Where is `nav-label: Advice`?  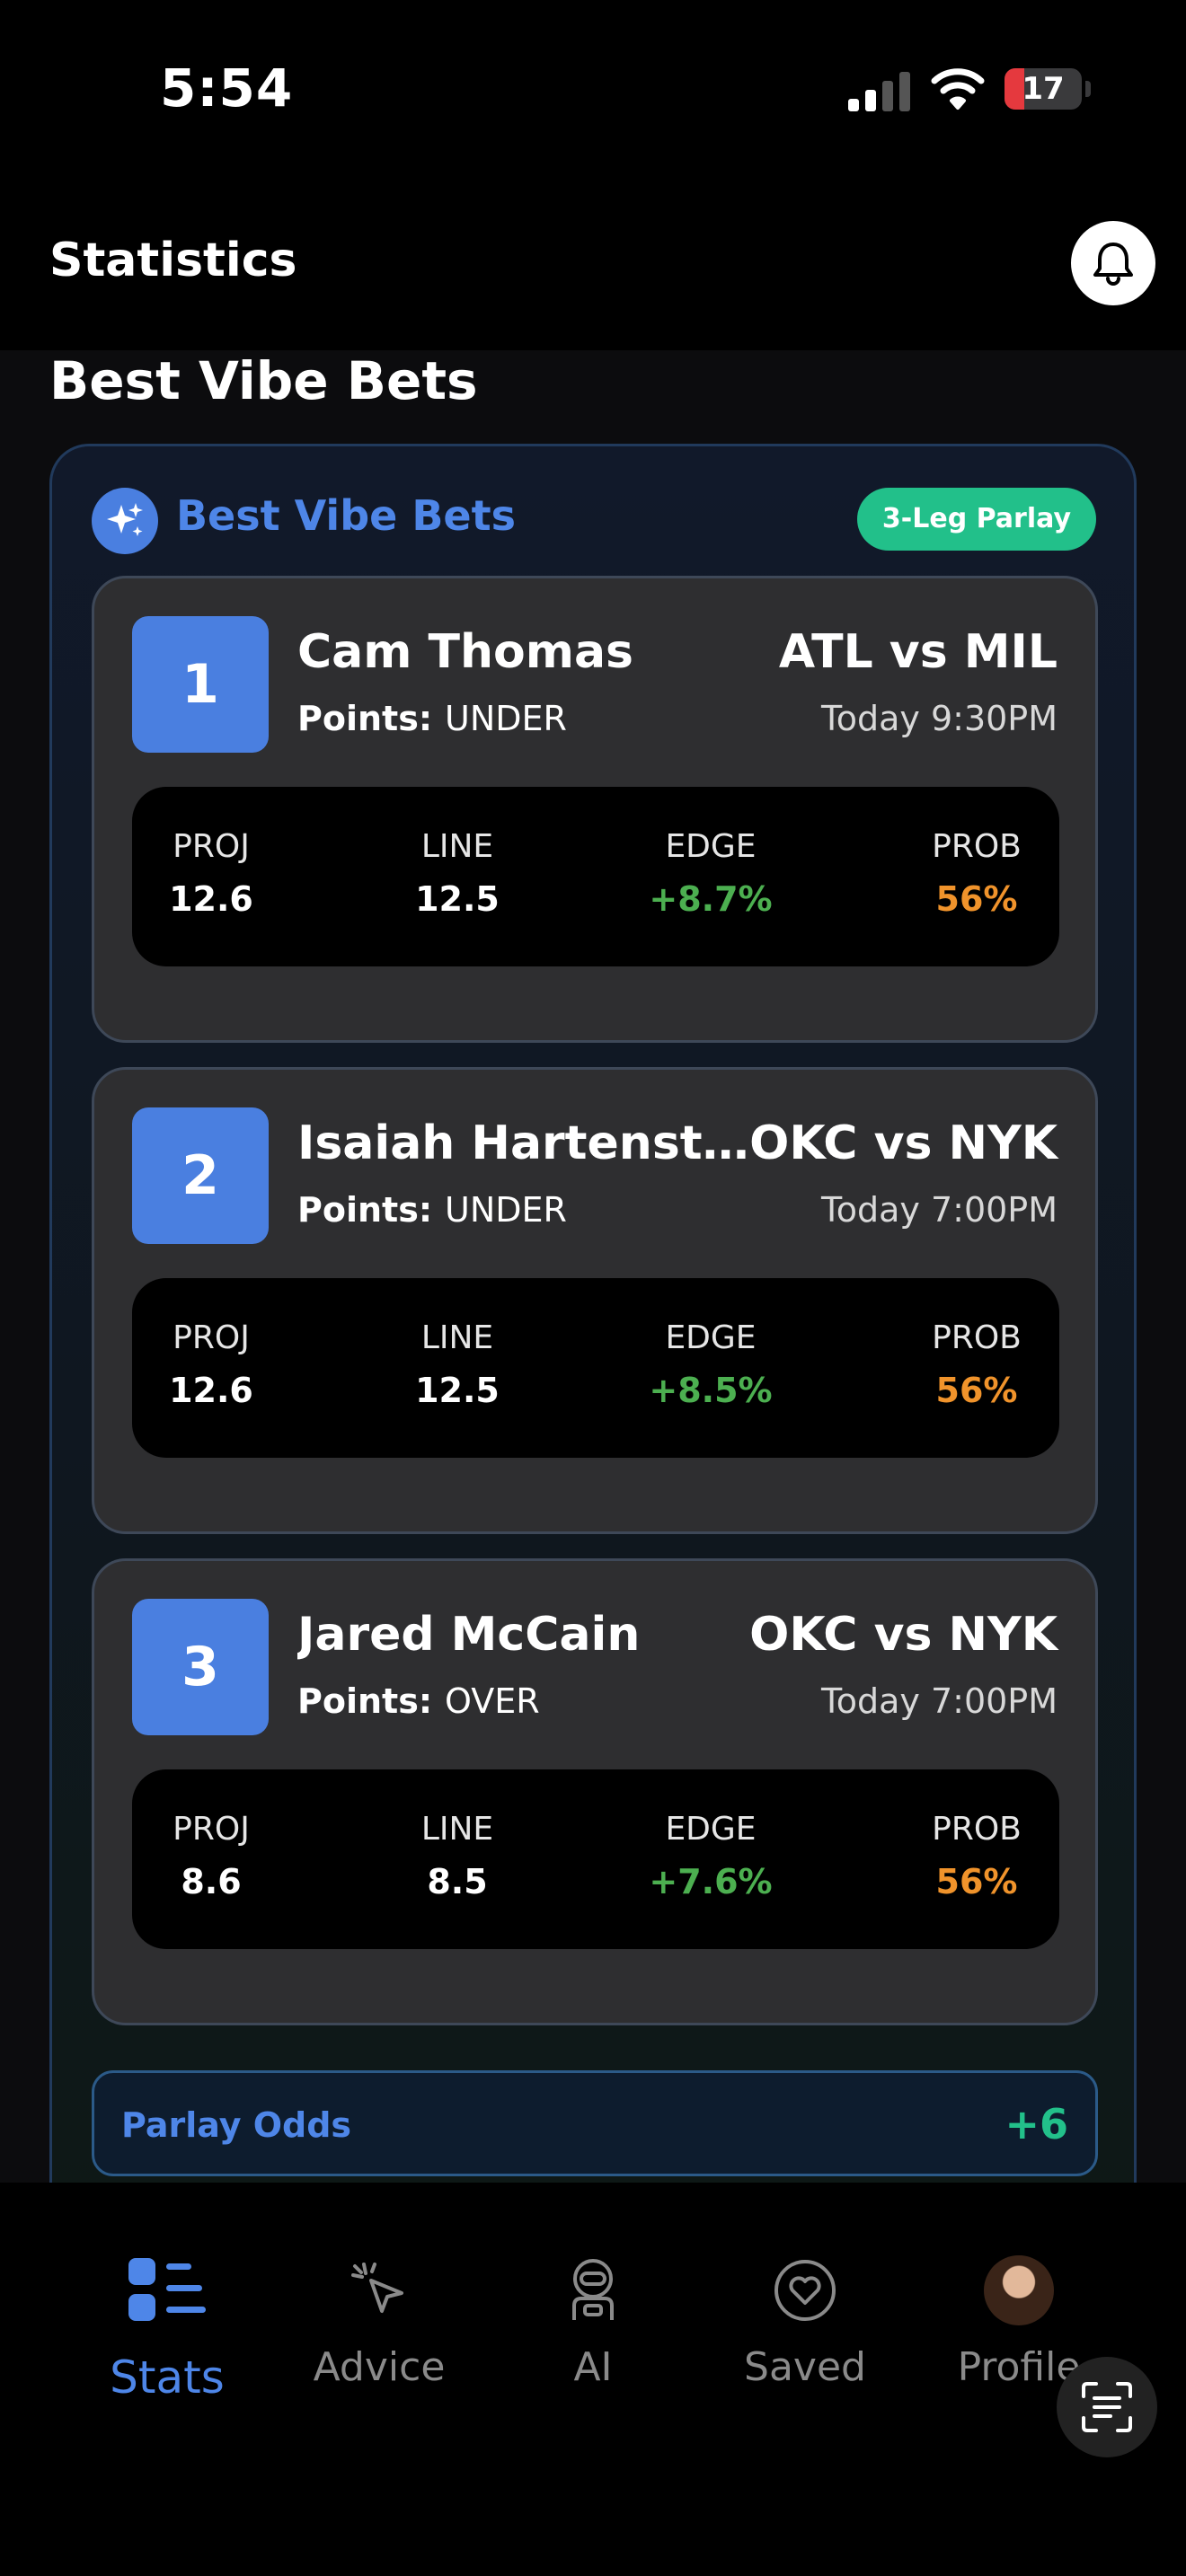 nav-label: Advice is located at coordinates (379, 2367).